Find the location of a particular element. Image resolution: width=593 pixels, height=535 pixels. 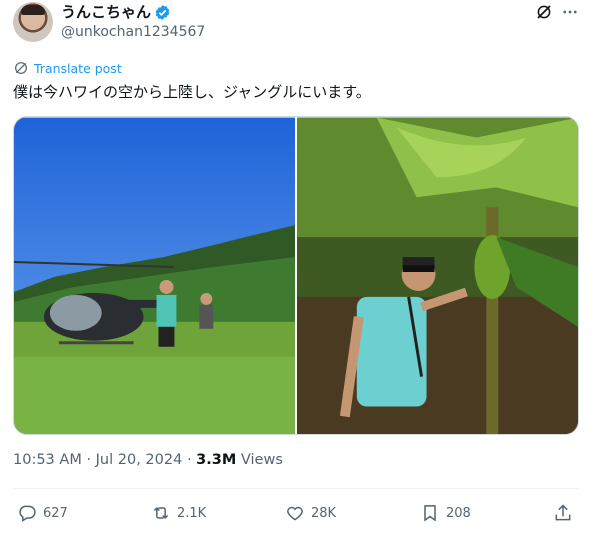

translate-post-link: Translate post is located at coordinates (67, 68).